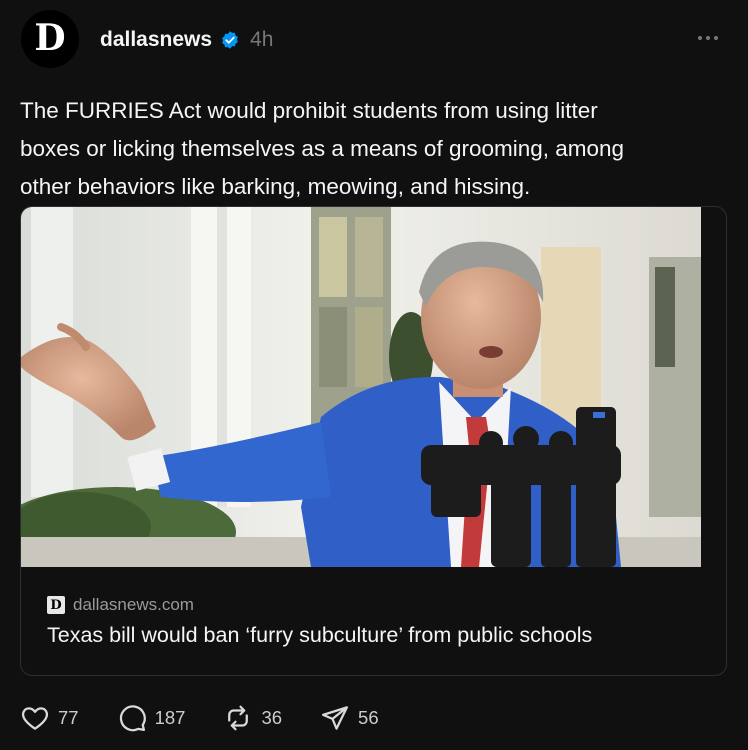  Describe the element at coordinates (133, 604) in the screenshot. I see `source-domain: dallasnews.com` at that location.